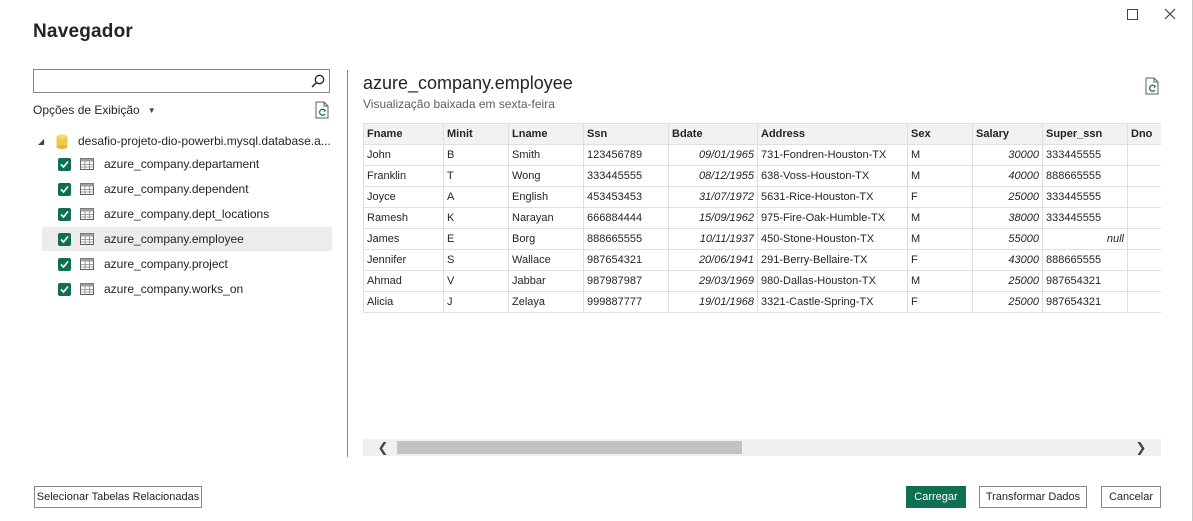 Image resolution: width=1193 pixels, height=521 pixels. I want to click on column-header: Address, so click(832, 134).